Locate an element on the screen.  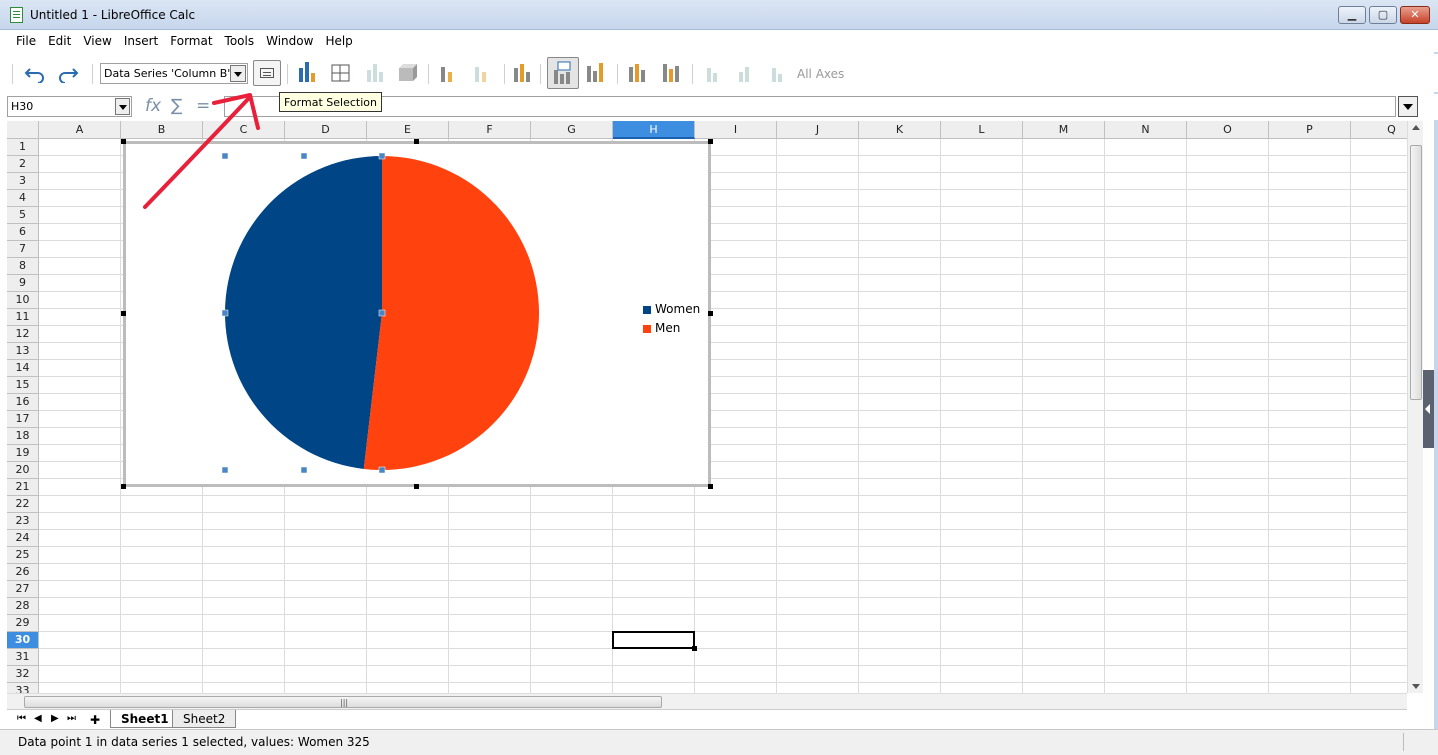
next-sheet-icon: ▶ is located at coordinates (55, 718).